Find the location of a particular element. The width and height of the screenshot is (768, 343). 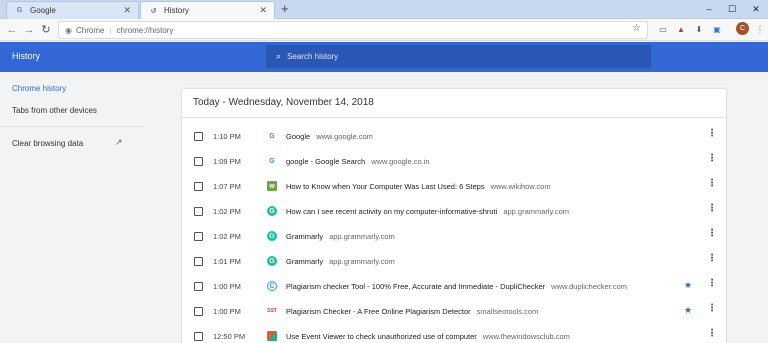

sidebar-divider is located at coordinates (72, 126).